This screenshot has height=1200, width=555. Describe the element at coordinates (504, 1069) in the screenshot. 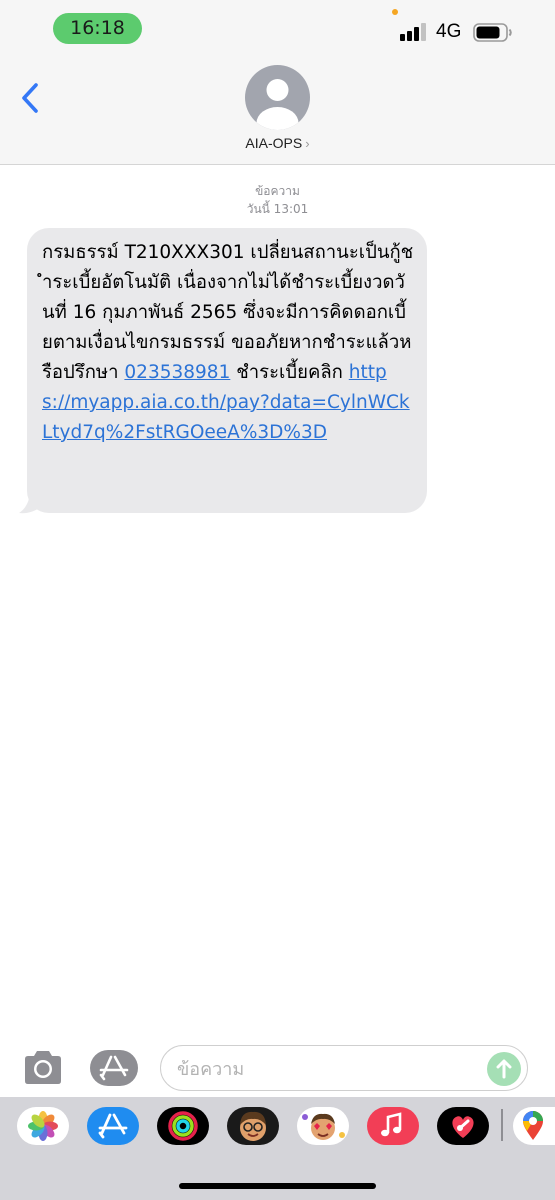

I see `send-arrow-icon` at that location.